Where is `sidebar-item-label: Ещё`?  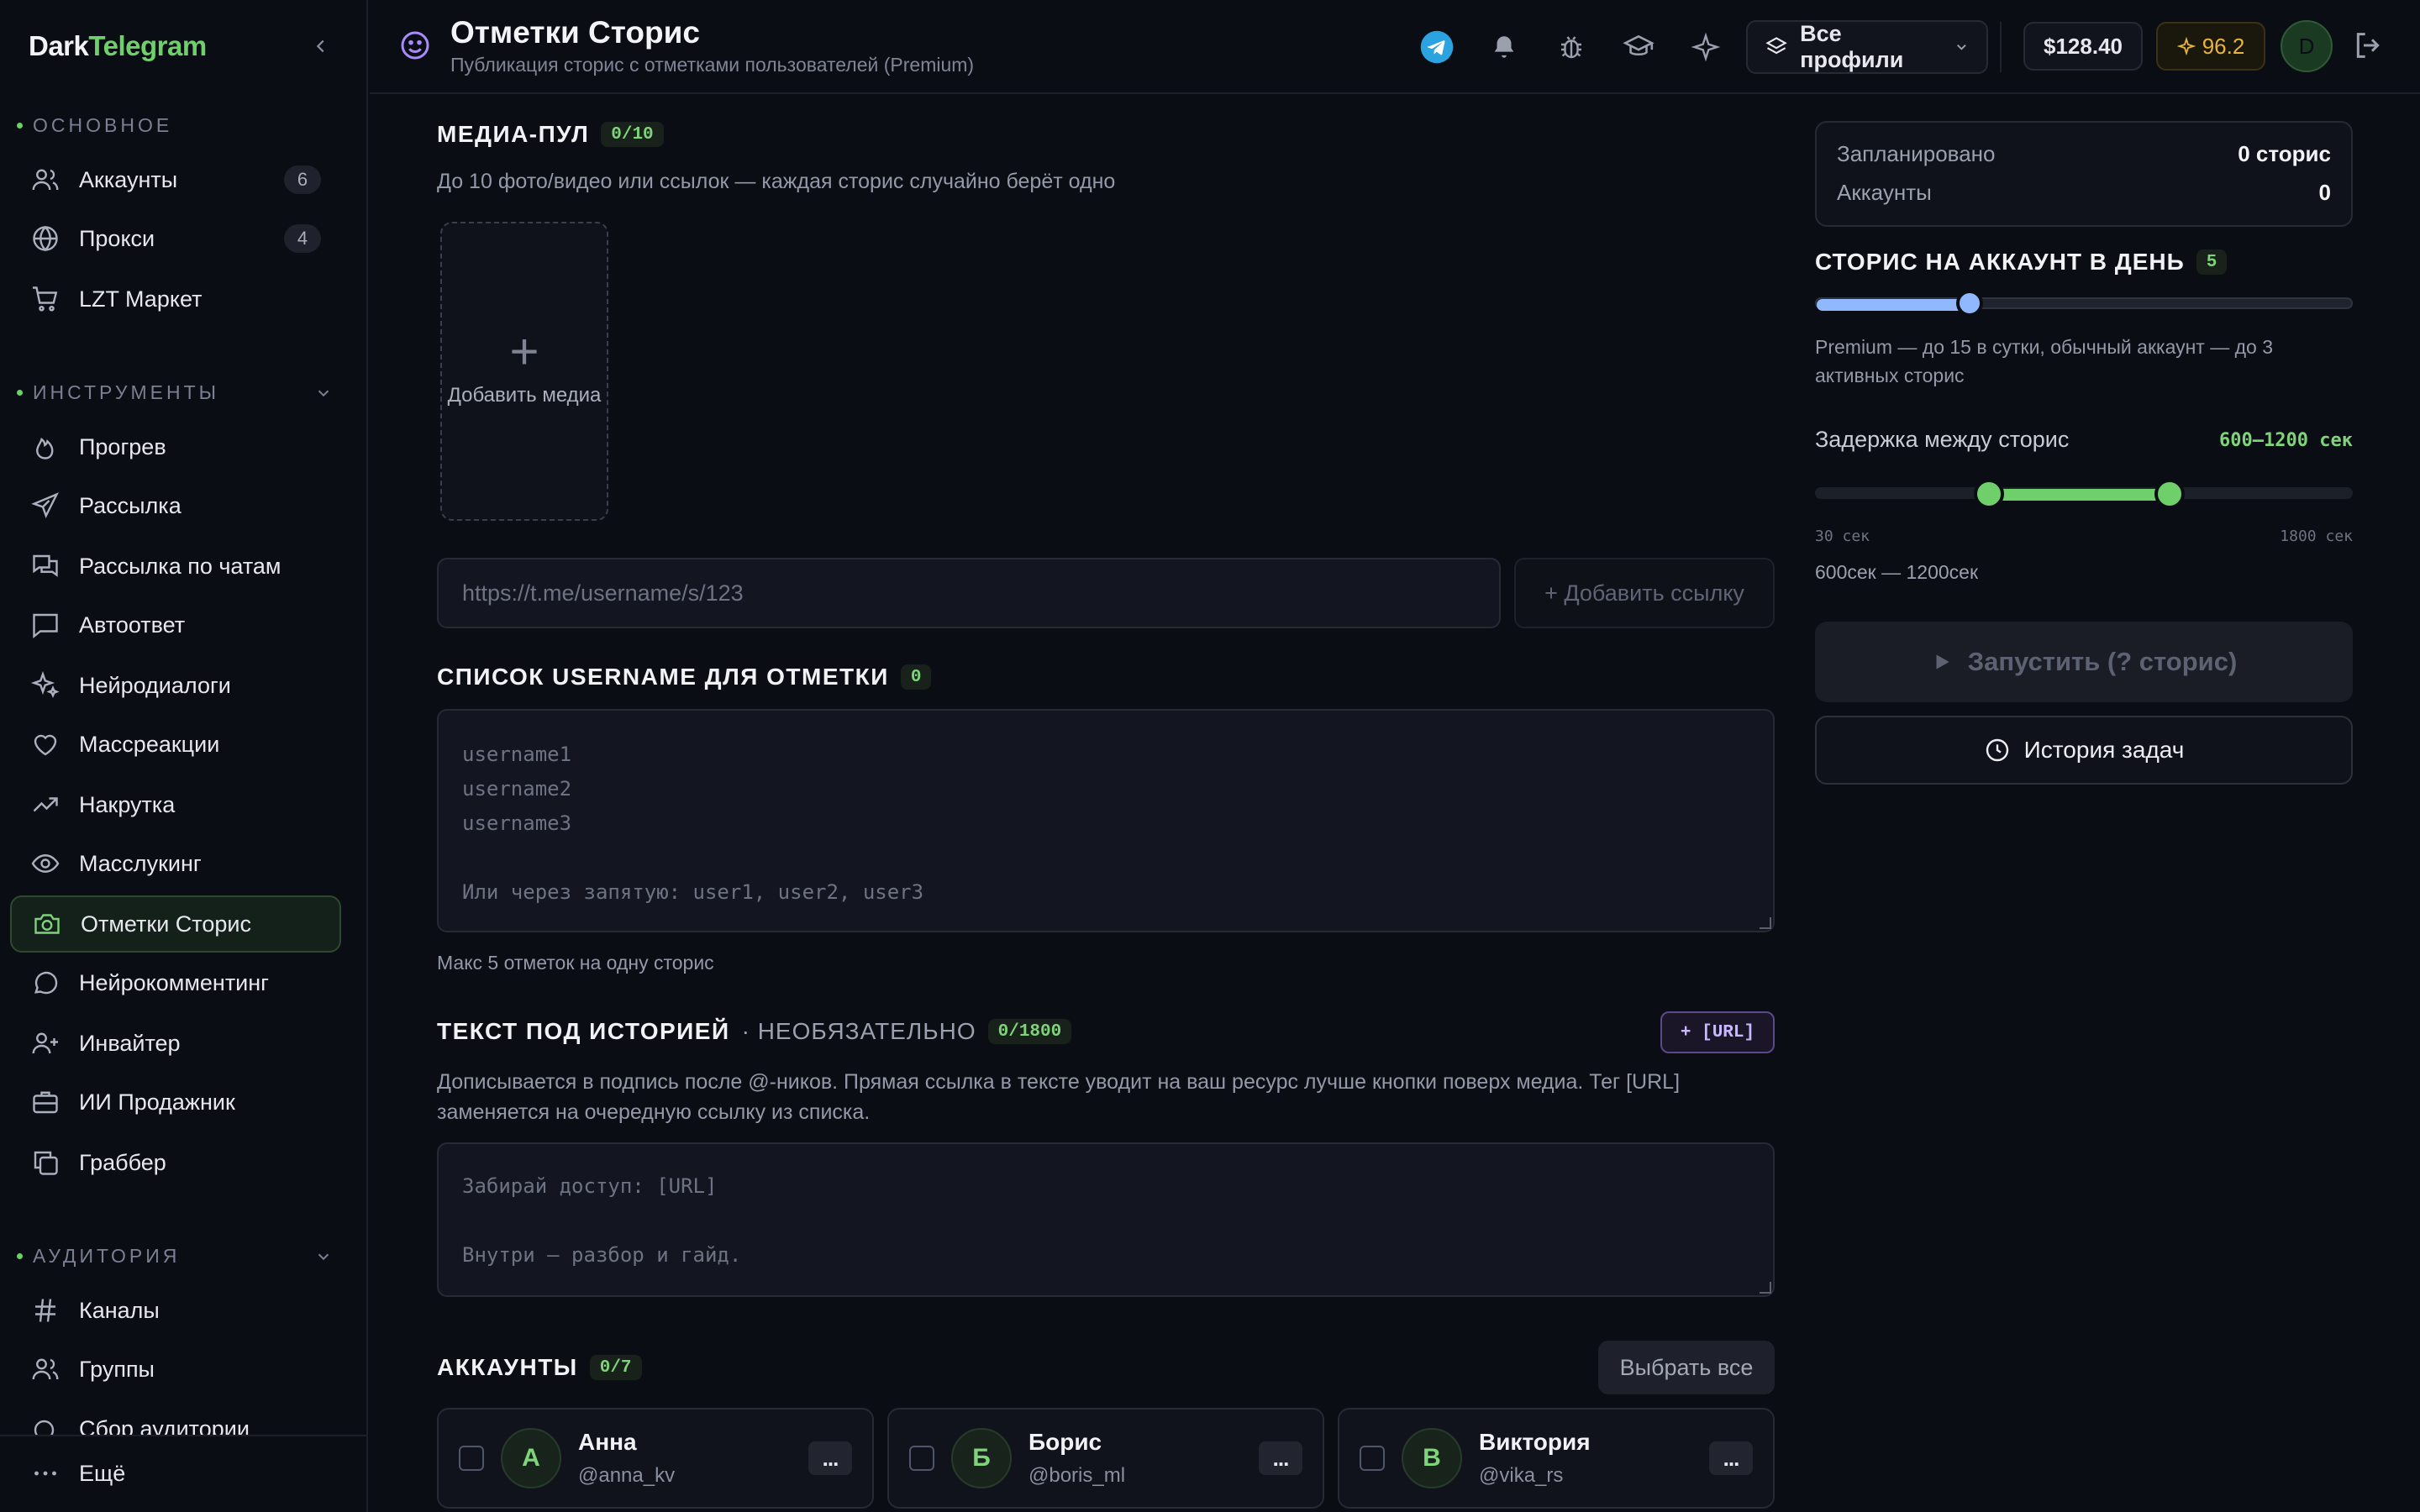 sidebar-item-label: Ещё is located at coordinates (102, 1473).